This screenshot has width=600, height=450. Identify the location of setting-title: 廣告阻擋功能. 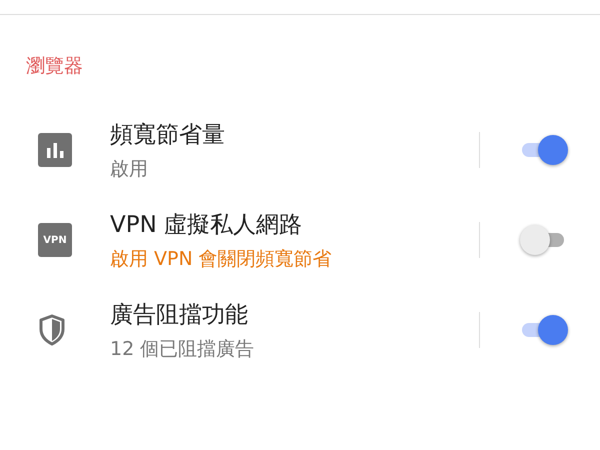
(179, 315).